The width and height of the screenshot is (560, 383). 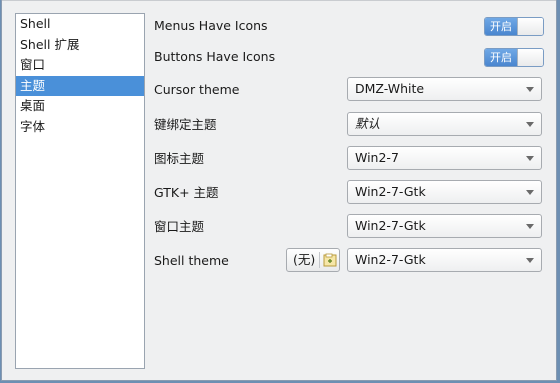 I want to click on sidebar-item-fonts: 字体, so click(x=80, y=127).